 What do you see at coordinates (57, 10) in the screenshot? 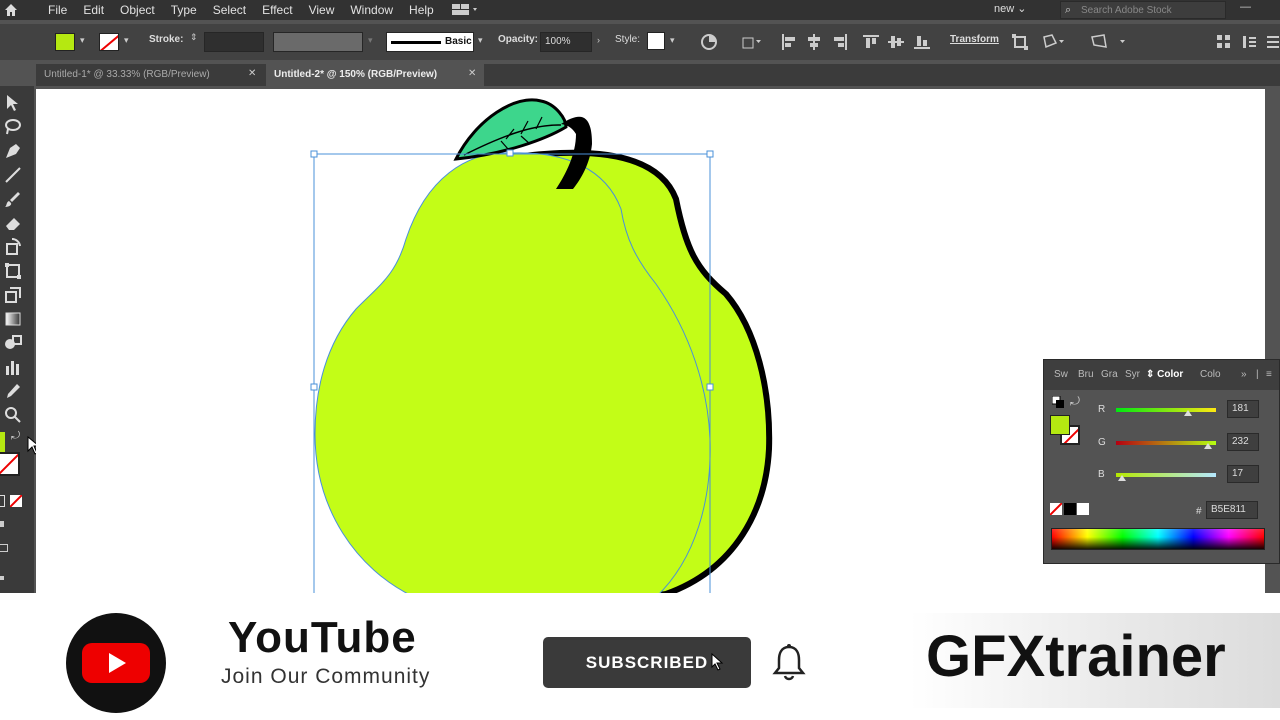
I see `menu-file: File` at bounding box center [57, 10].